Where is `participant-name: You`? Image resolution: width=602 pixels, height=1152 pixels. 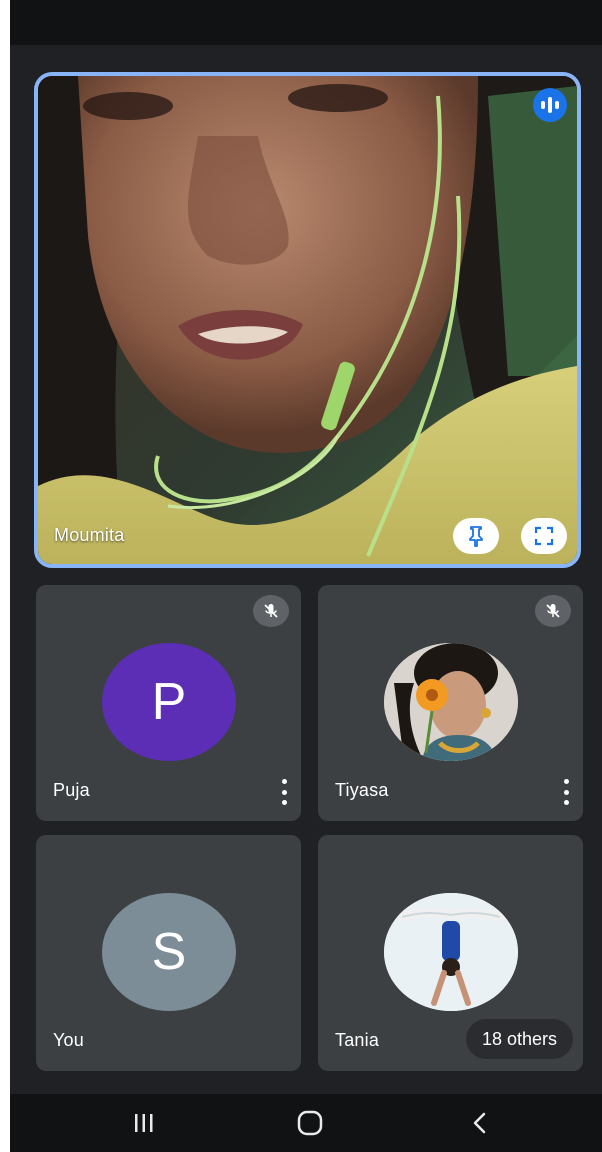
participant-name: You is located at coordinates (68, 1040).